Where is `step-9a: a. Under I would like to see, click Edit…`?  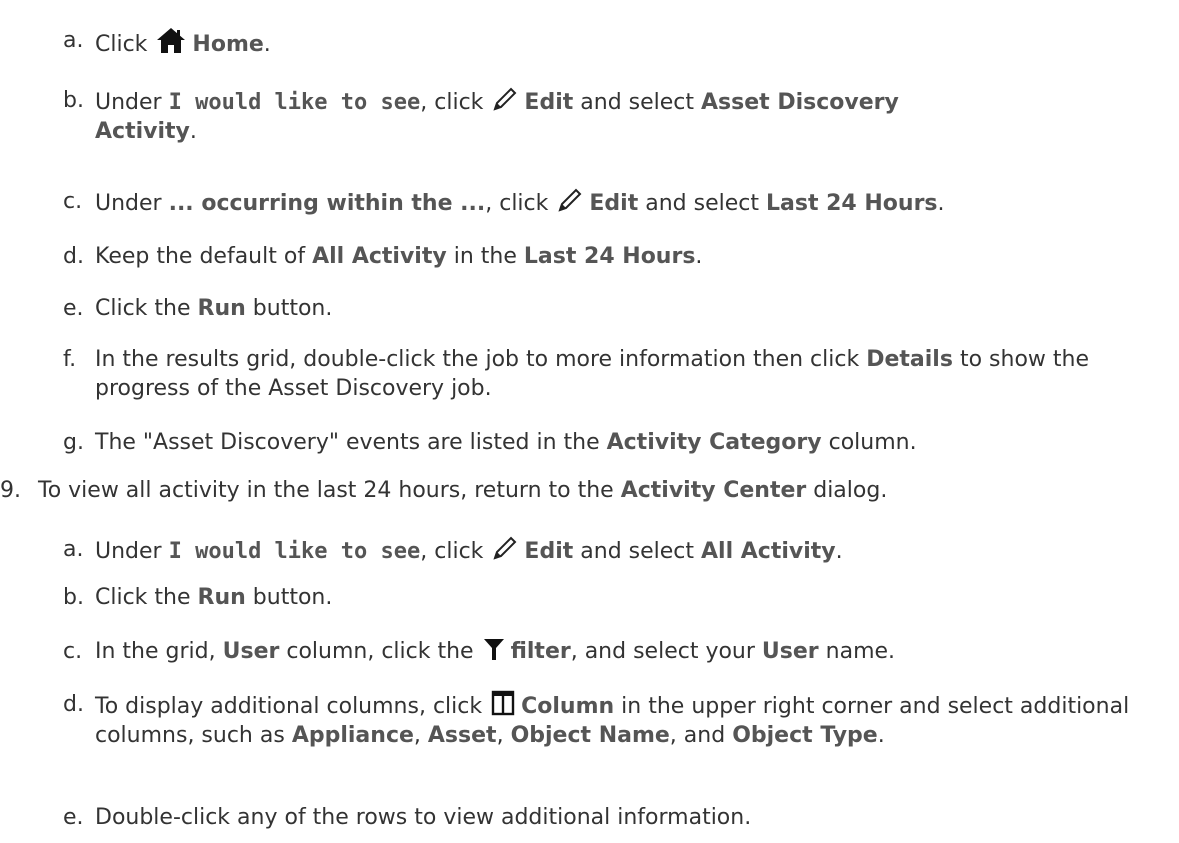 step-9a: a. Under I would like to see, click Edit… is located at coordinates (453, 549).